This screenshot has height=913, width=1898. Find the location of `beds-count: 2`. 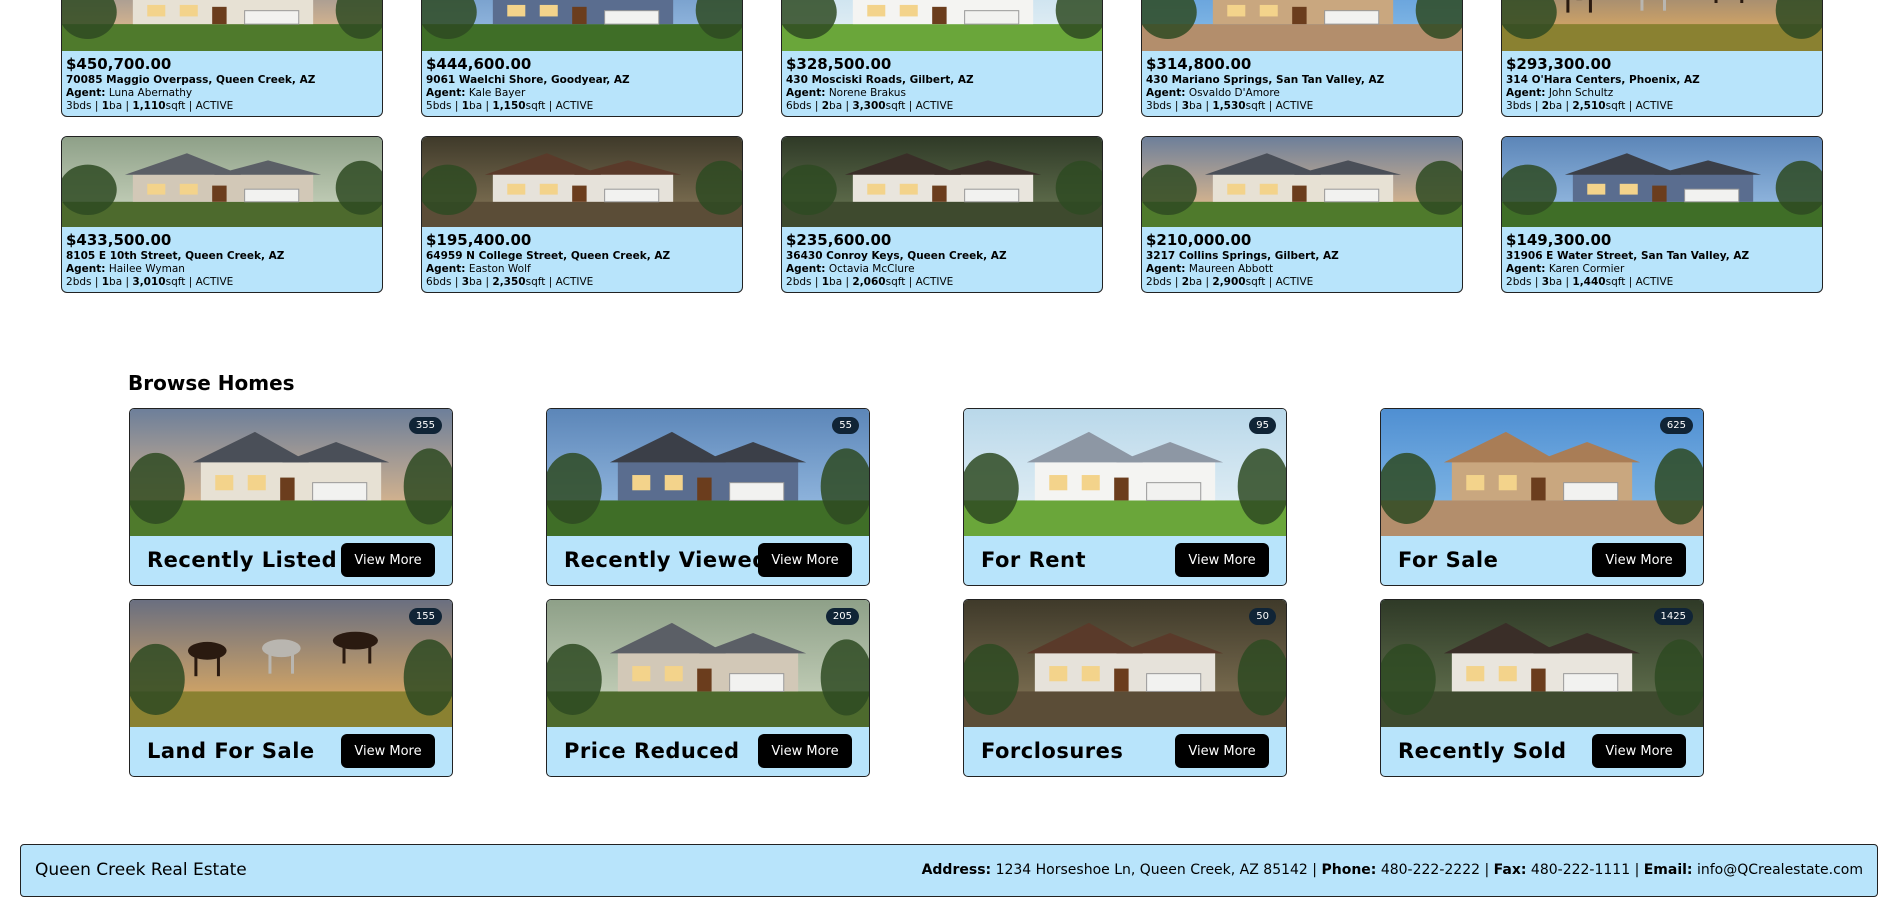

beds-count: 2 is located at coordinates (1509, 282).